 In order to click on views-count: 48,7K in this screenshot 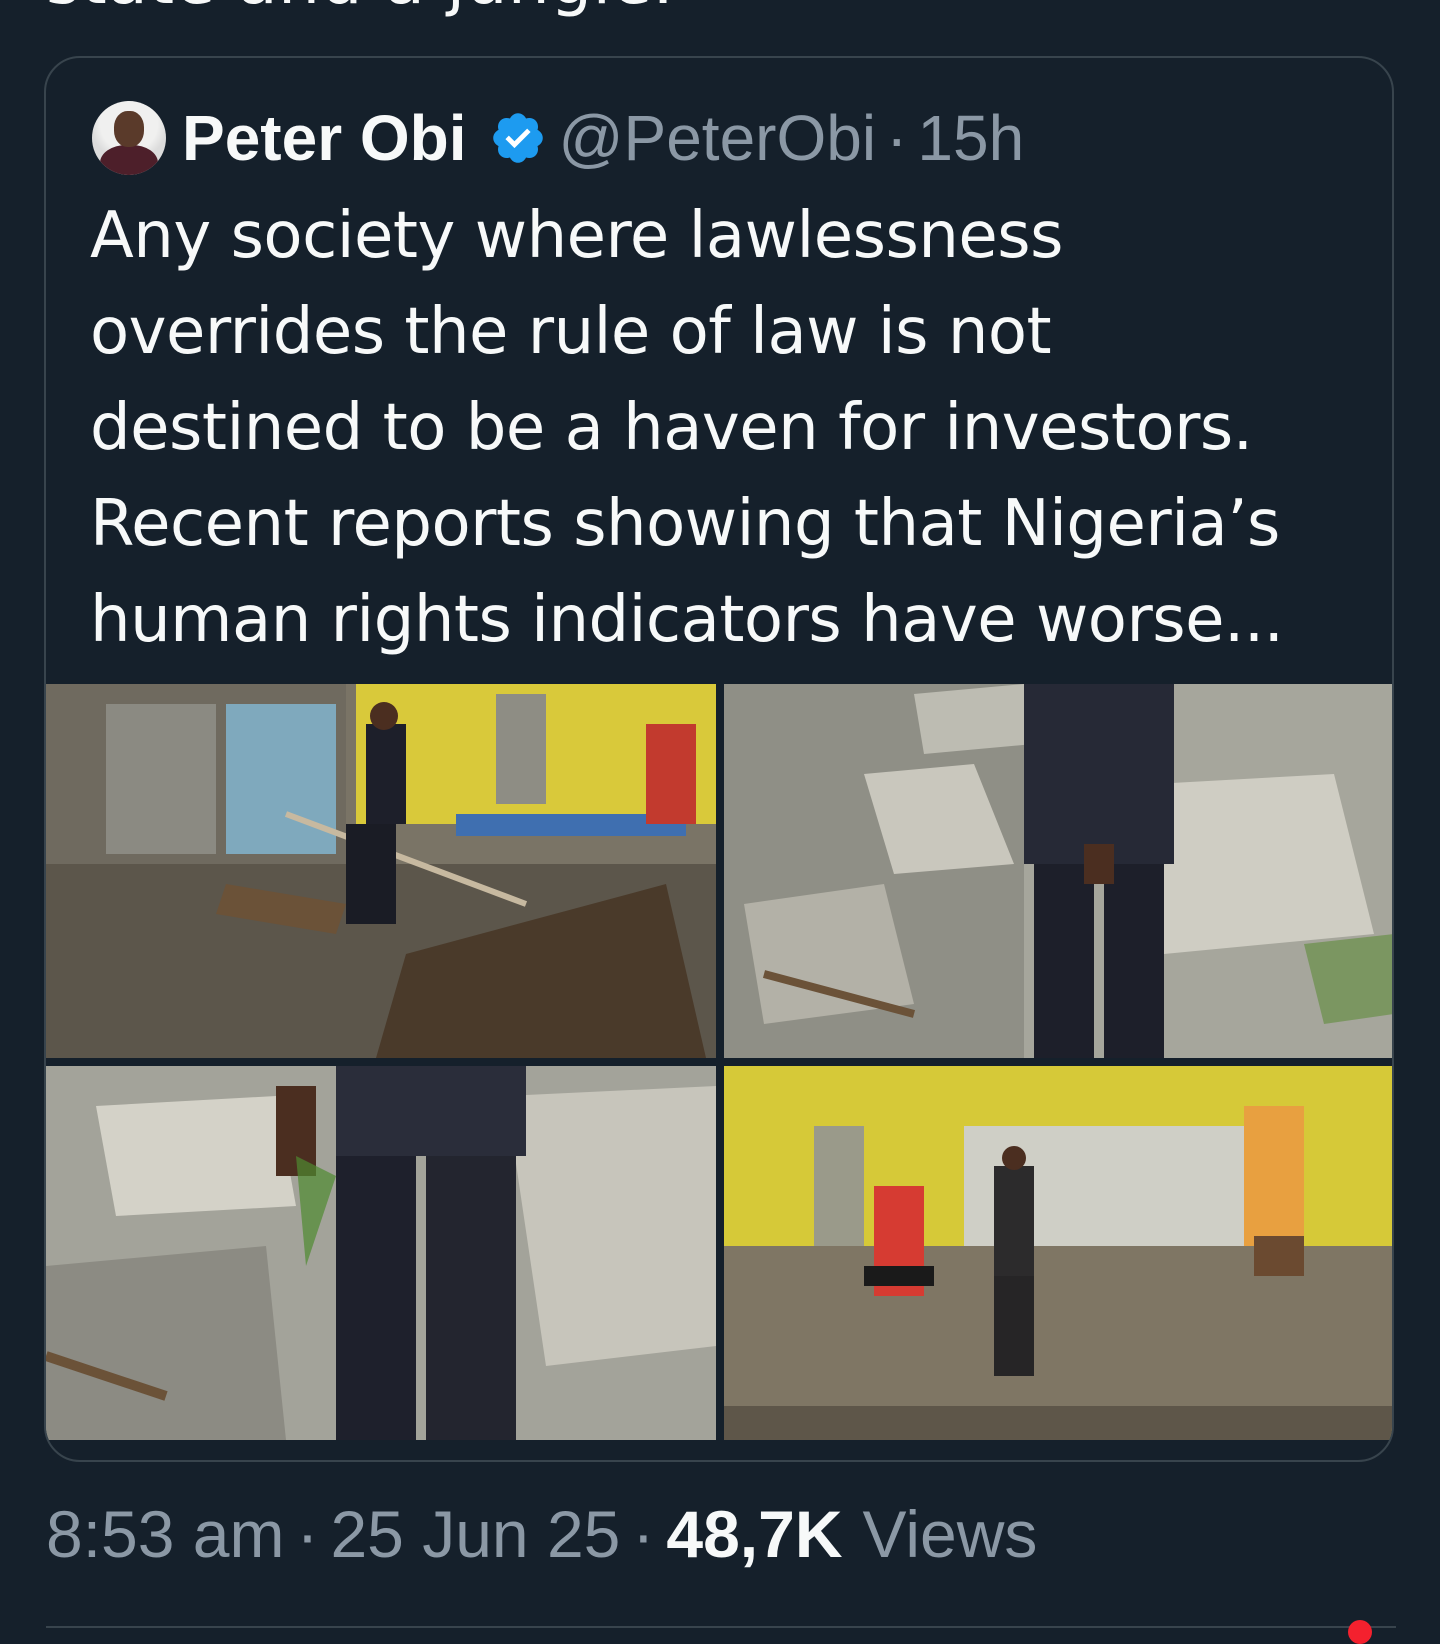, I will do `click(754, 1534)`.